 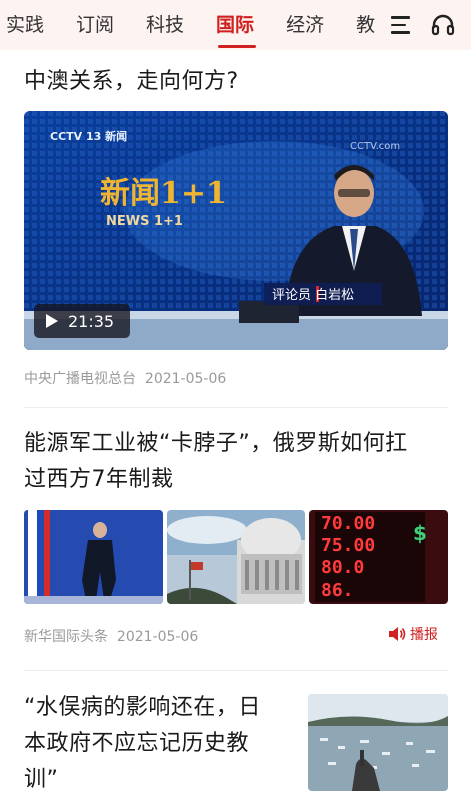 I want to click on thumbnail-image: 70.00 75.00 80.0 86. $, so click(x=379, y=557).